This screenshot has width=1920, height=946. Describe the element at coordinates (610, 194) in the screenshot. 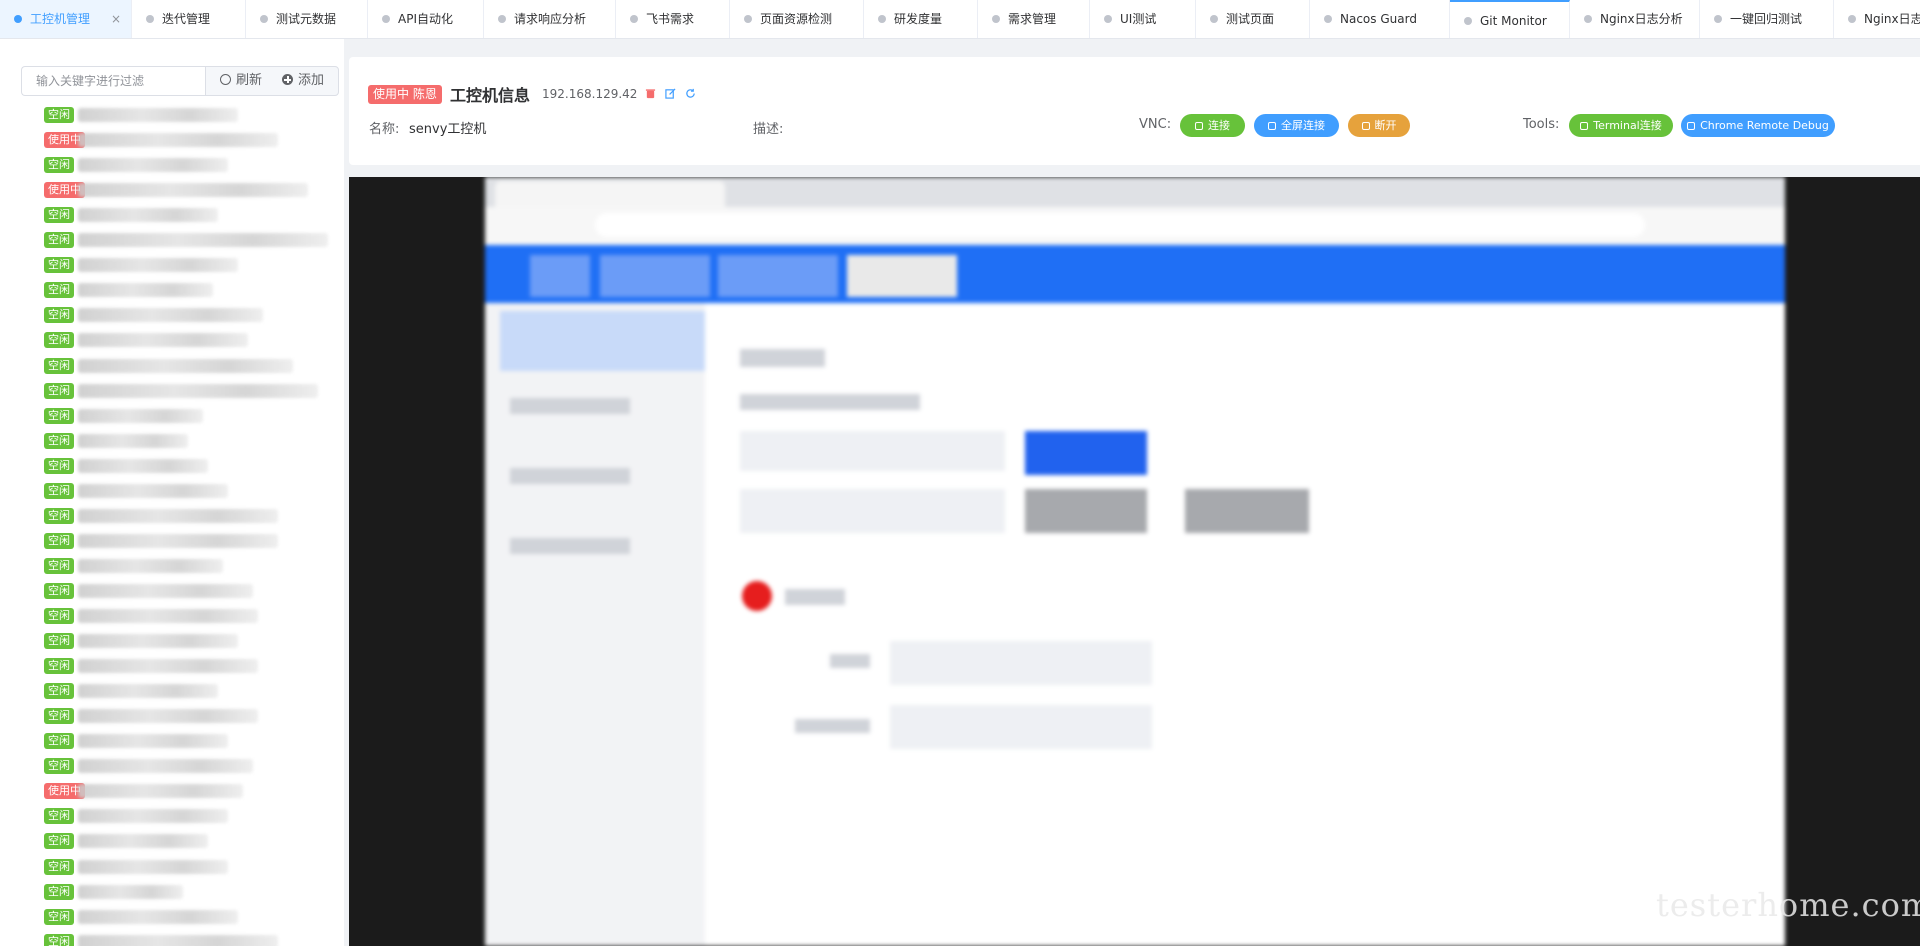

I see `remote-browser-tab` at that location.